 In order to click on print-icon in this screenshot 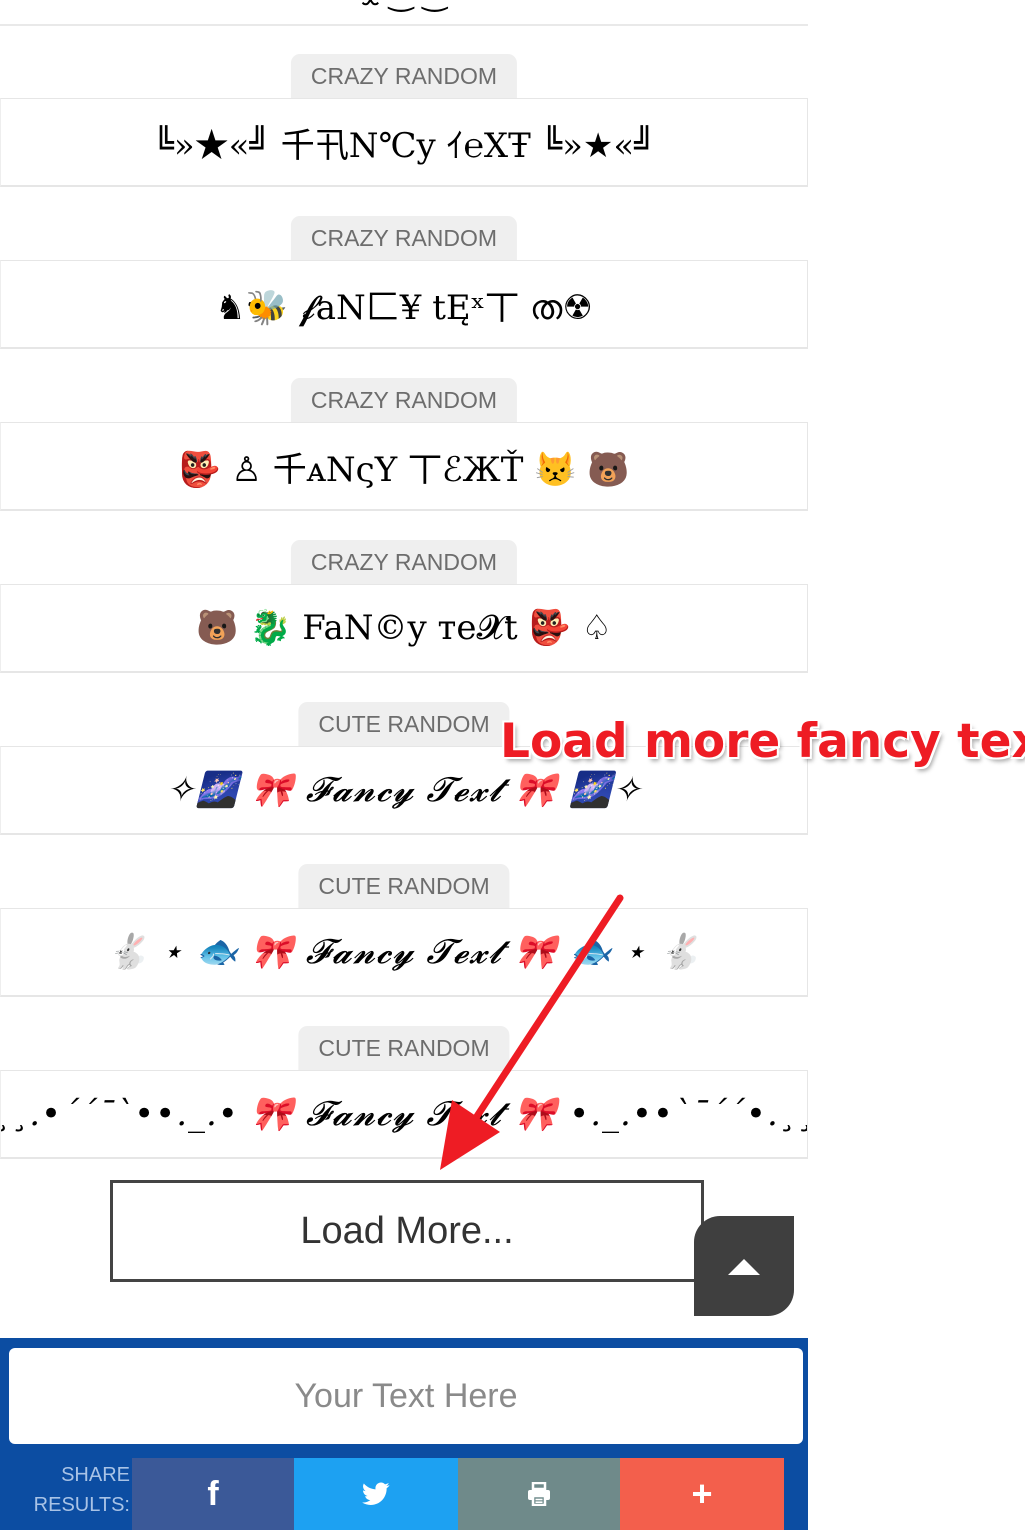, I will do `click(539, 1494)`.